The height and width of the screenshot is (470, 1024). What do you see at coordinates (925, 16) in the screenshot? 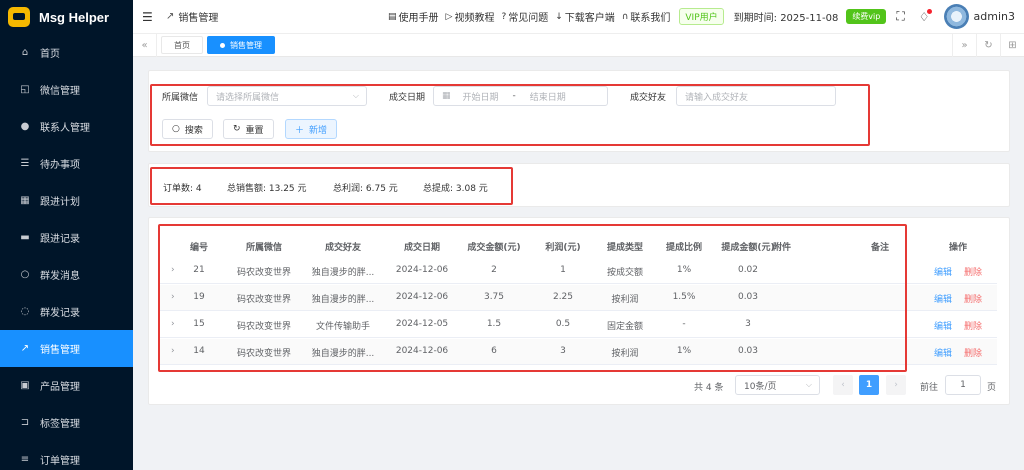
I see `bell-icon: ♢` at bounding box center [925, 16].